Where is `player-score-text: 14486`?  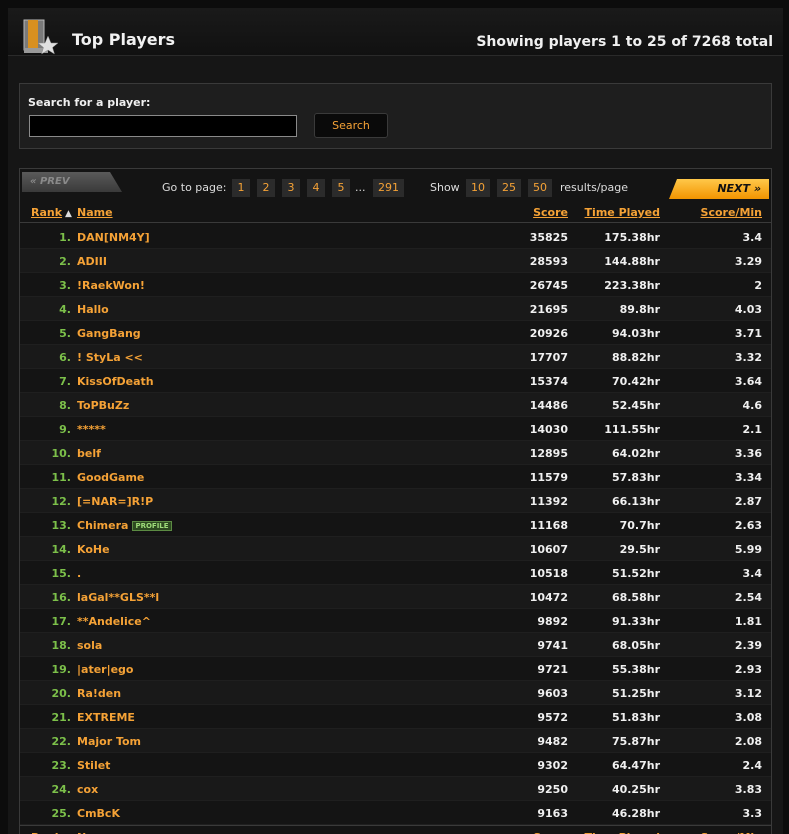 player-score-text: 14486 is located at coordinates (548, 405).